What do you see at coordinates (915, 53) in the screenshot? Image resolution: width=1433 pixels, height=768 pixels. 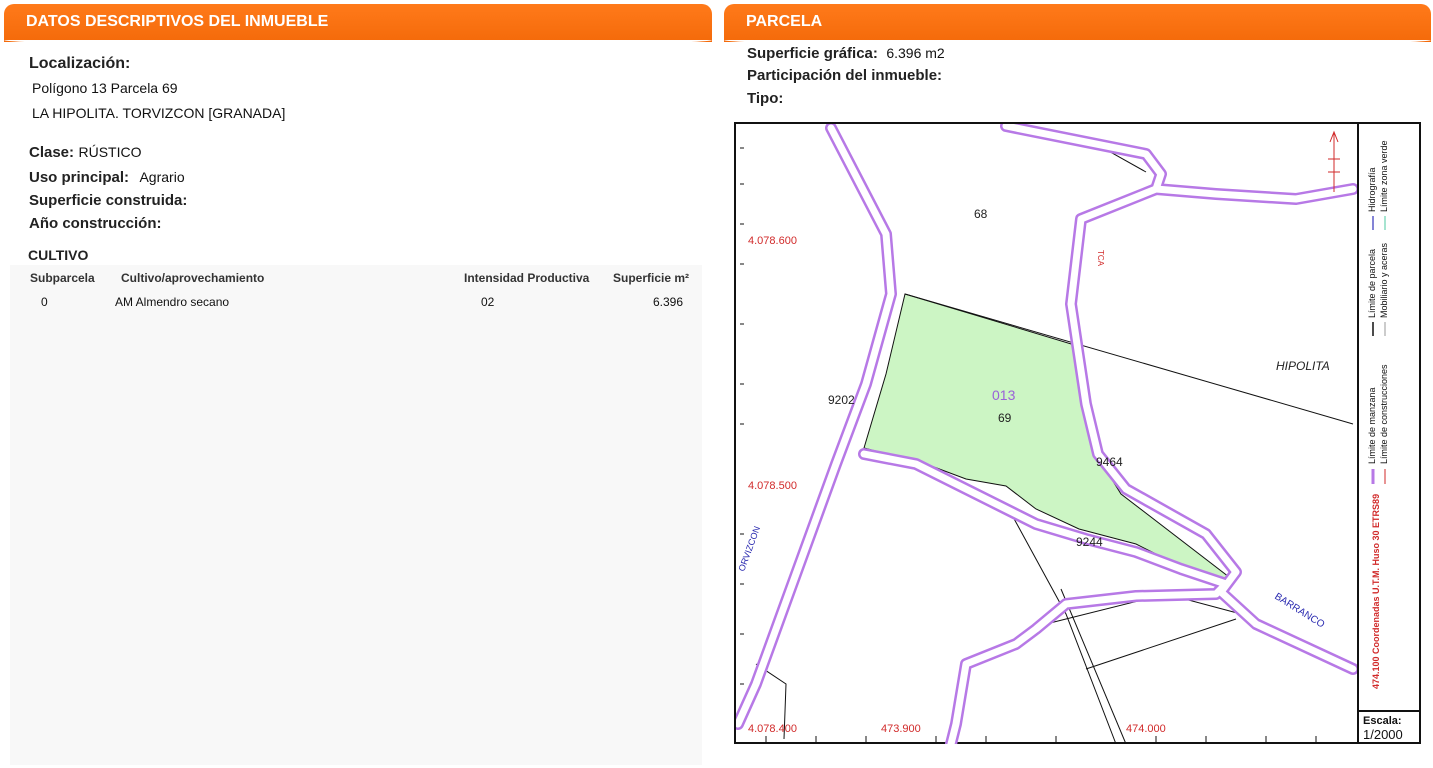 I see `superficie-grafica-value: 6.396 m2` at bounding box center [915, 53].